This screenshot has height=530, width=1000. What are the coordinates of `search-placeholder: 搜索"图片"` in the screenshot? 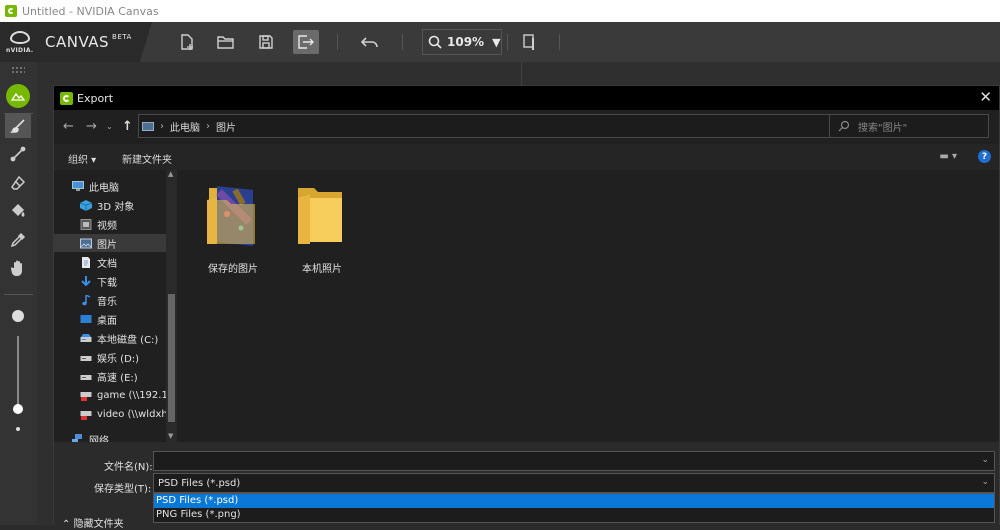 It's located at (883, 128).